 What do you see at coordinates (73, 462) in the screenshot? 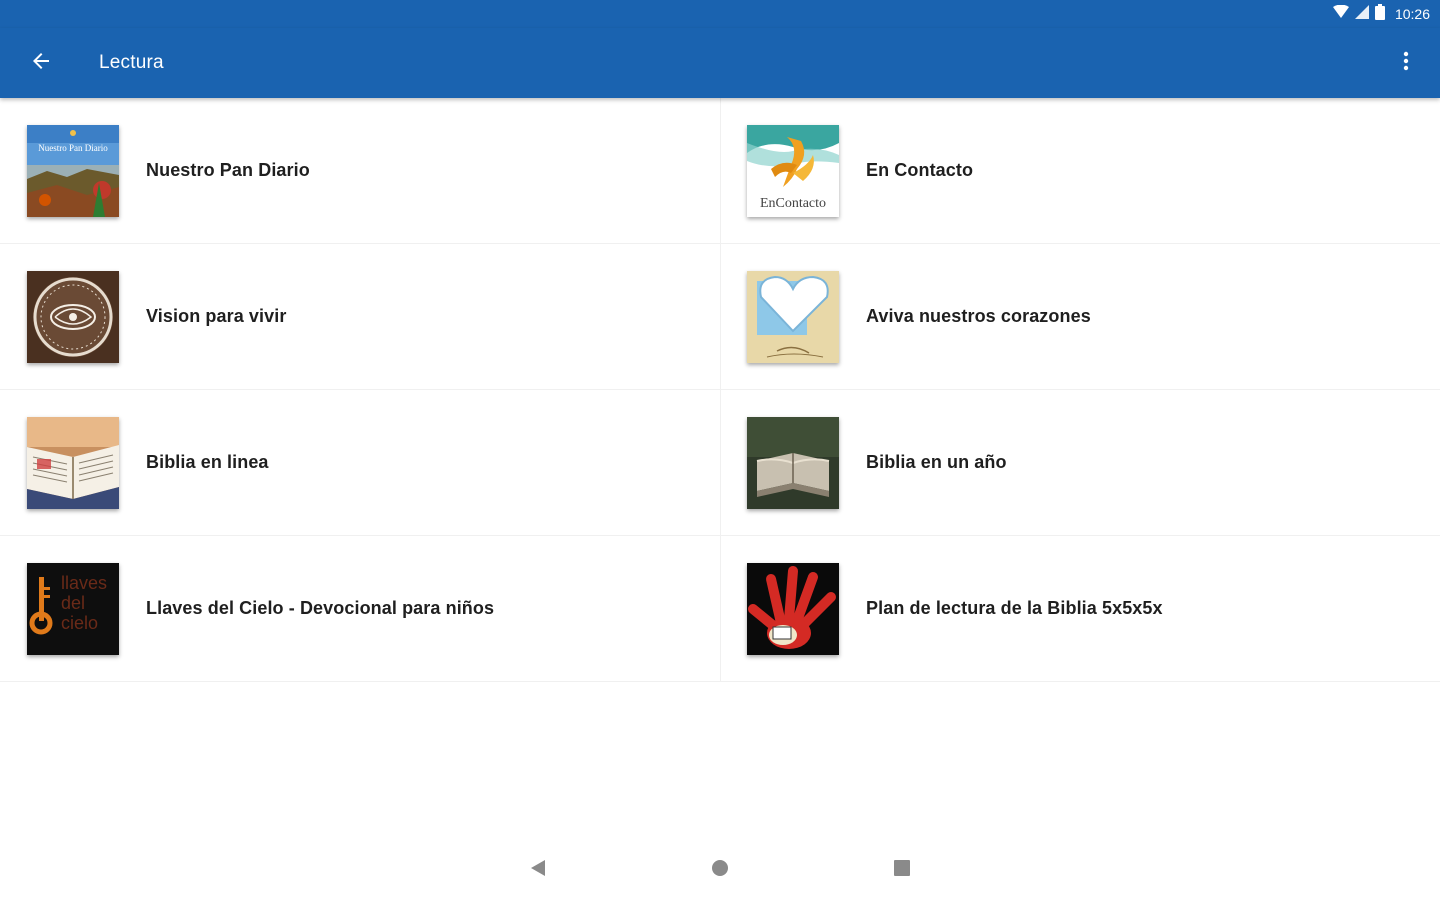
I see `biblia-en-linea-thumbnail` at bounding box center [73, 462].